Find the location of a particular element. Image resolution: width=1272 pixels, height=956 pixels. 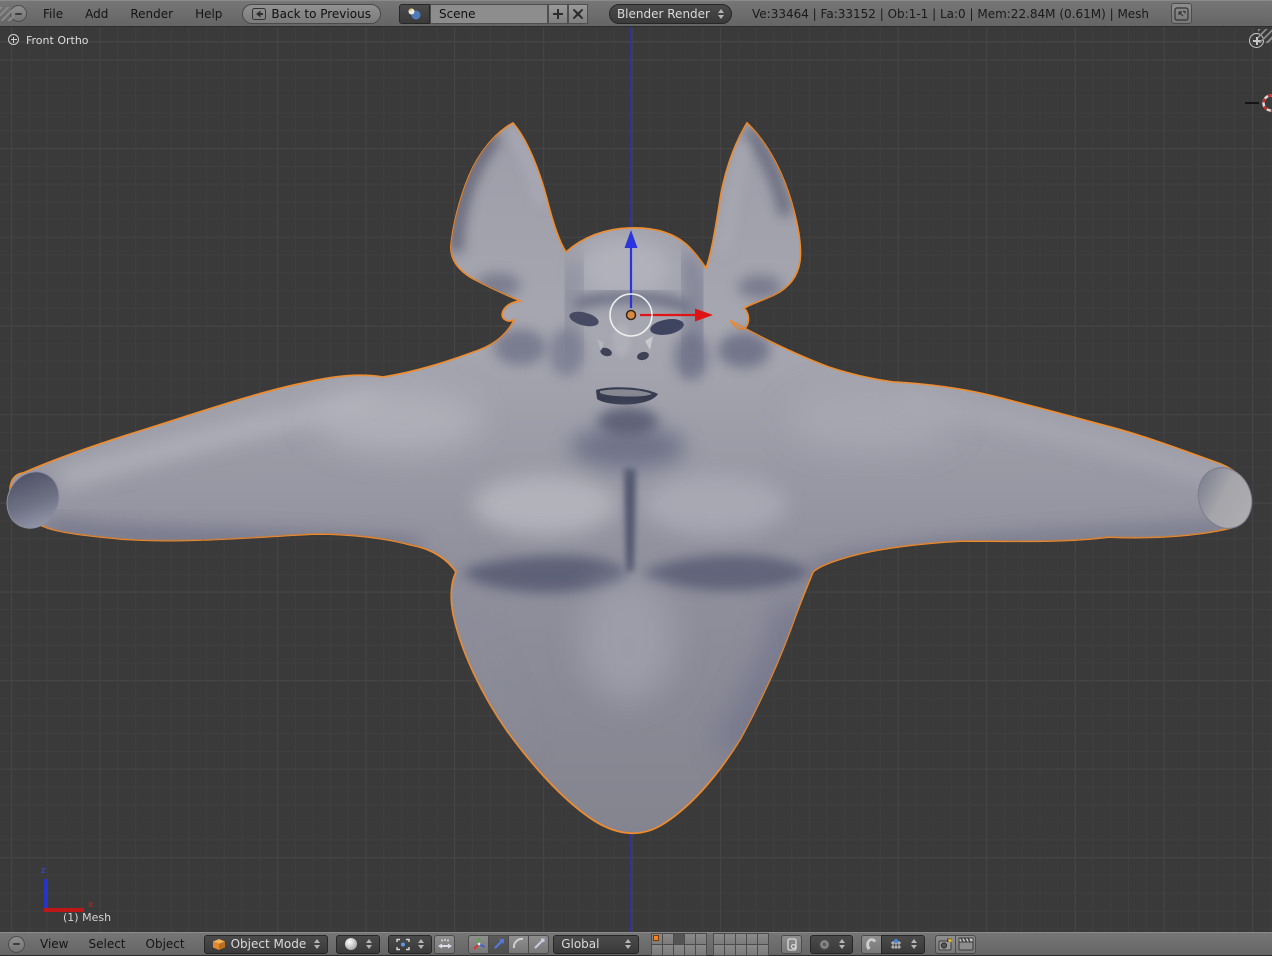

cube-icon is located at coordinates (218, 944).